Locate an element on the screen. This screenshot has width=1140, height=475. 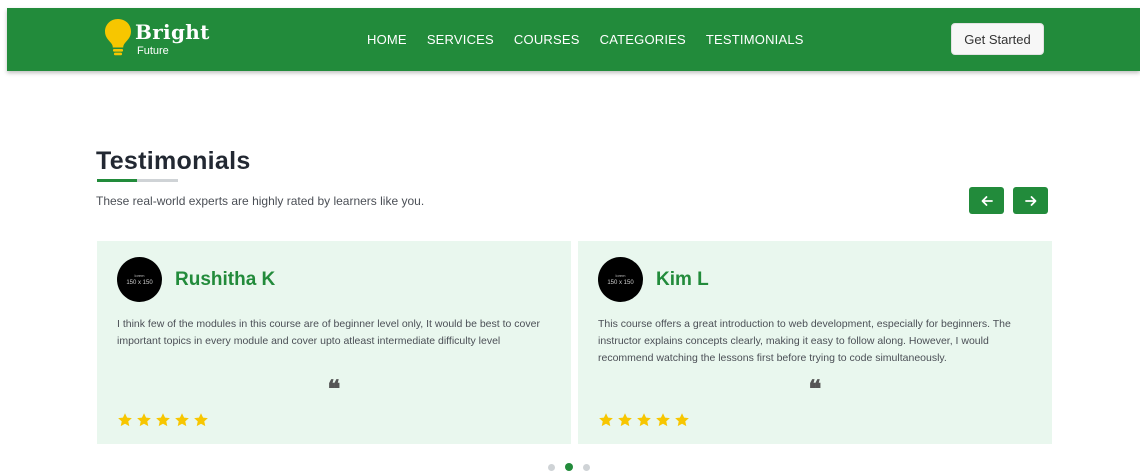
next-button is located at coordinates (1030, 200).